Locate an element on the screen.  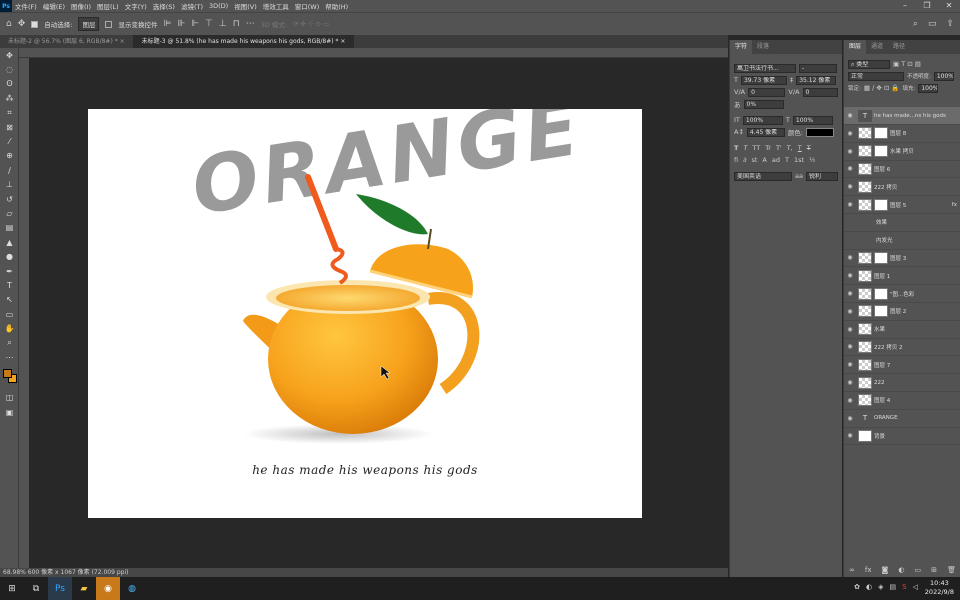
baseline-field: 4.45 像素 is located at coordinates (765, 132).